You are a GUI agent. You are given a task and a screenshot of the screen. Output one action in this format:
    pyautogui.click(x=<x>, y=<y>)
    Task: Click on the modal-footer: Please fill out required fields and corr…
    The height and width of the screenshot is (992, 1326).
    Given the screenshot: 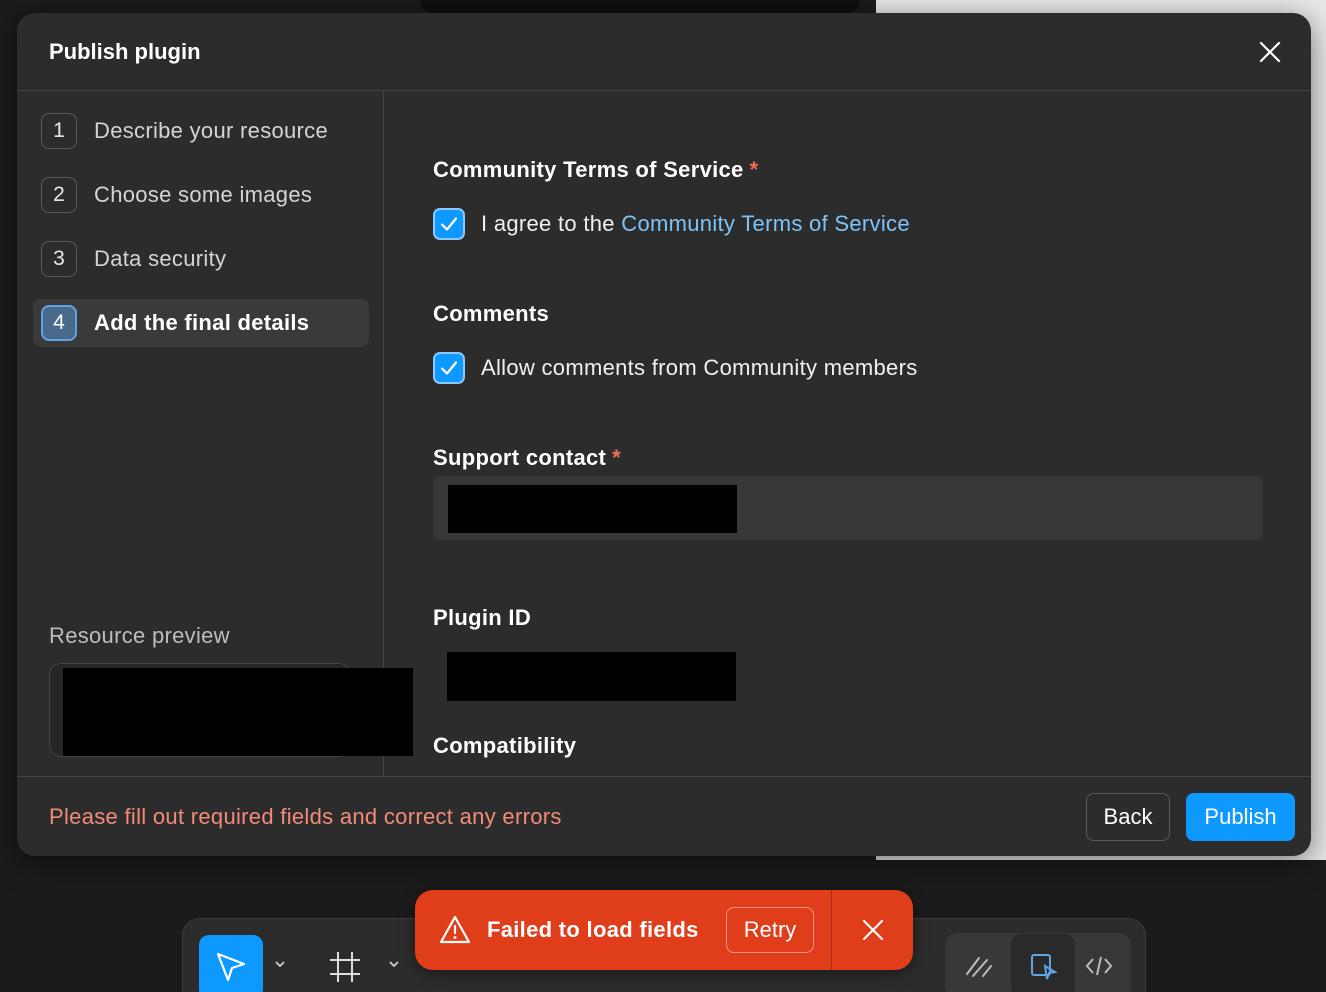 What is the action you would take?
    pyautogui.click(x=664, y=816)
    